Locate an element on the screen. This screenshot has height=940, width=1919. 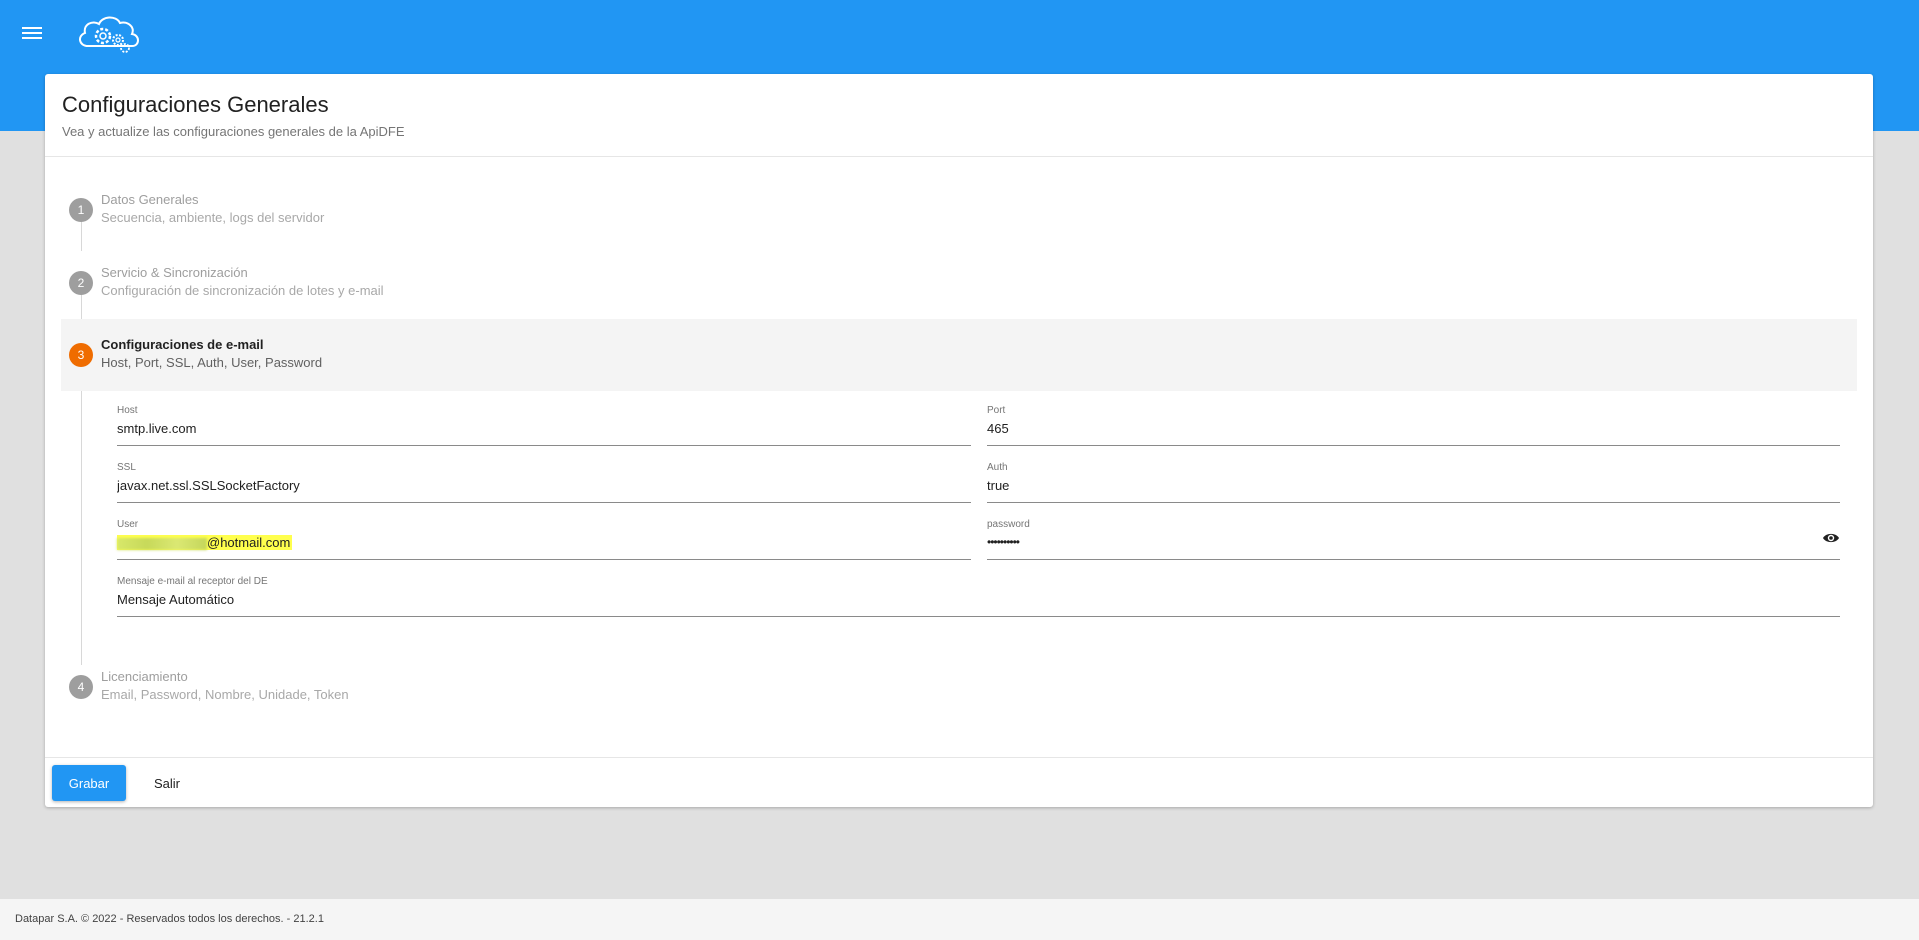
step-title: Configuraciones de e-mail is located at coordinates (182, 344).